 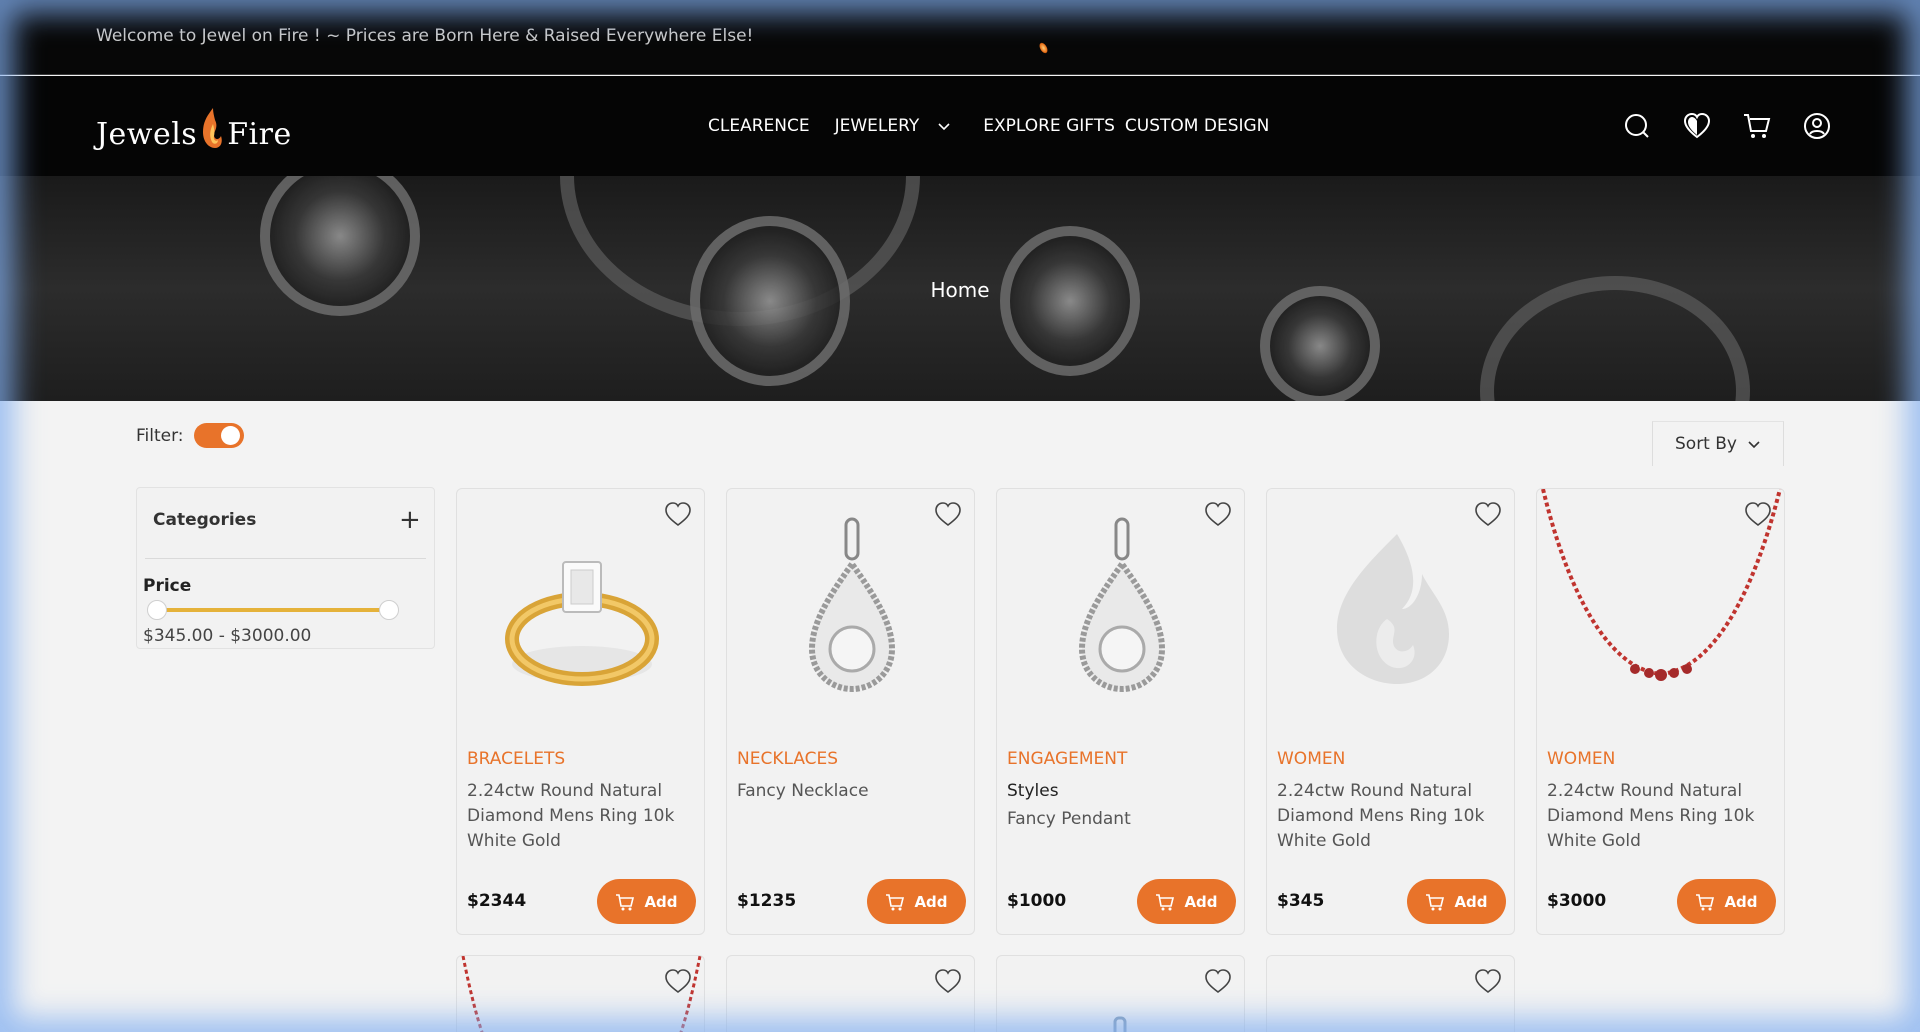 I want to click on nav-item-custom-design: CUSTOM DESIGN, so click(x=1197, y=126).